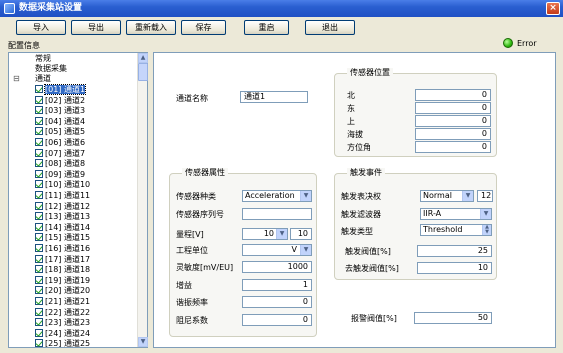 The height and width of the screenshot is (353, 563). I want to click on scroll-down-icon: ▼, so click(143, 342).